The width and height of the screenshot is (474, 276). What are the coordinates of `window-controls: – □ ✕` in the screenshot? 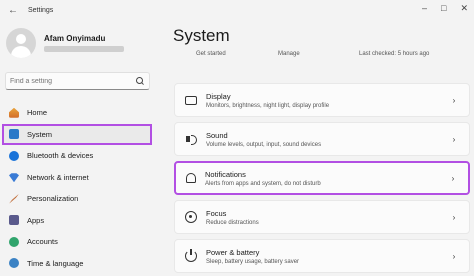 It's located at (445, 8).